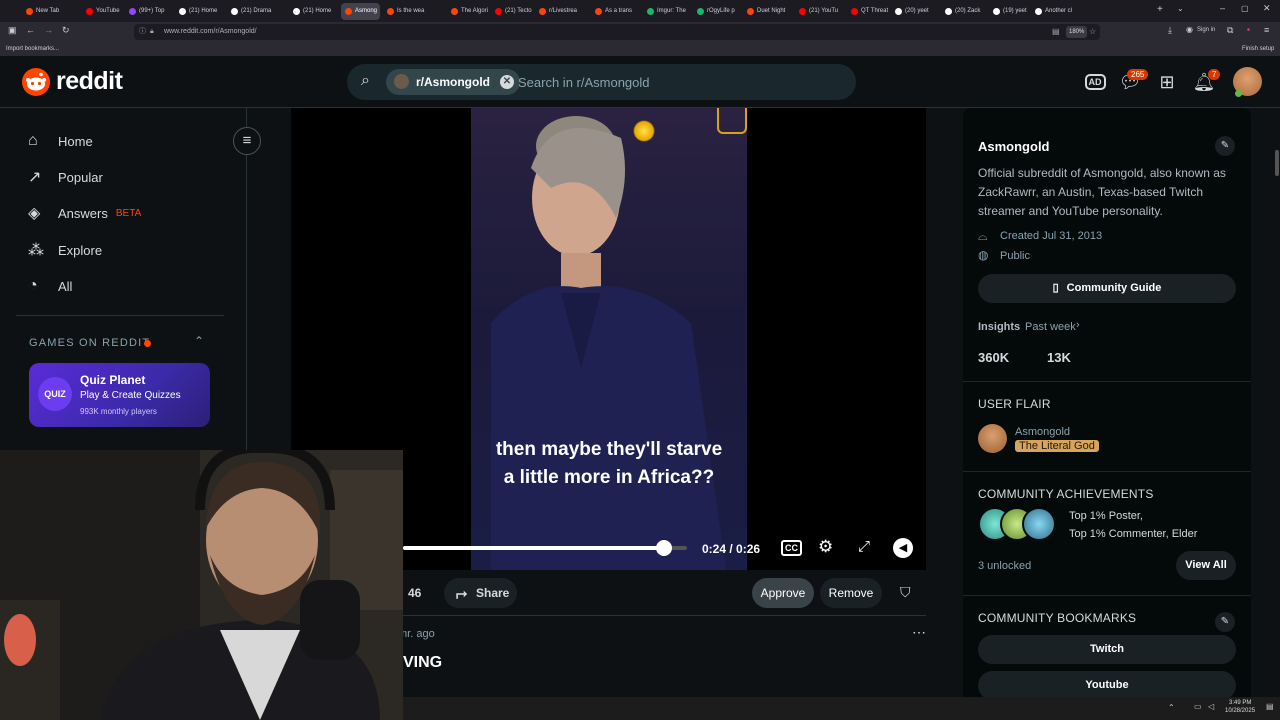  I want to click on panel-divider, so click(1107, 471).